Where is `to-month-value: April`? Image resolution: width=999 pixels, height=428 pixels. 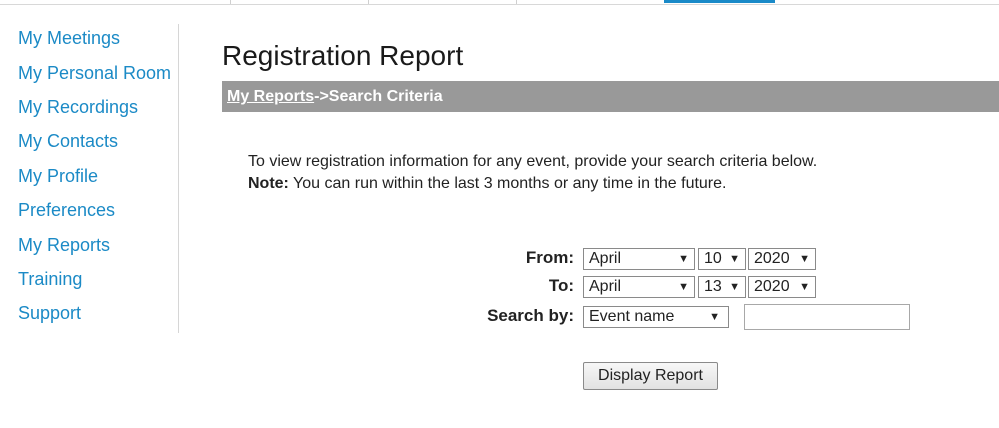
to-month-value: April is located at coordinates (605, 286).